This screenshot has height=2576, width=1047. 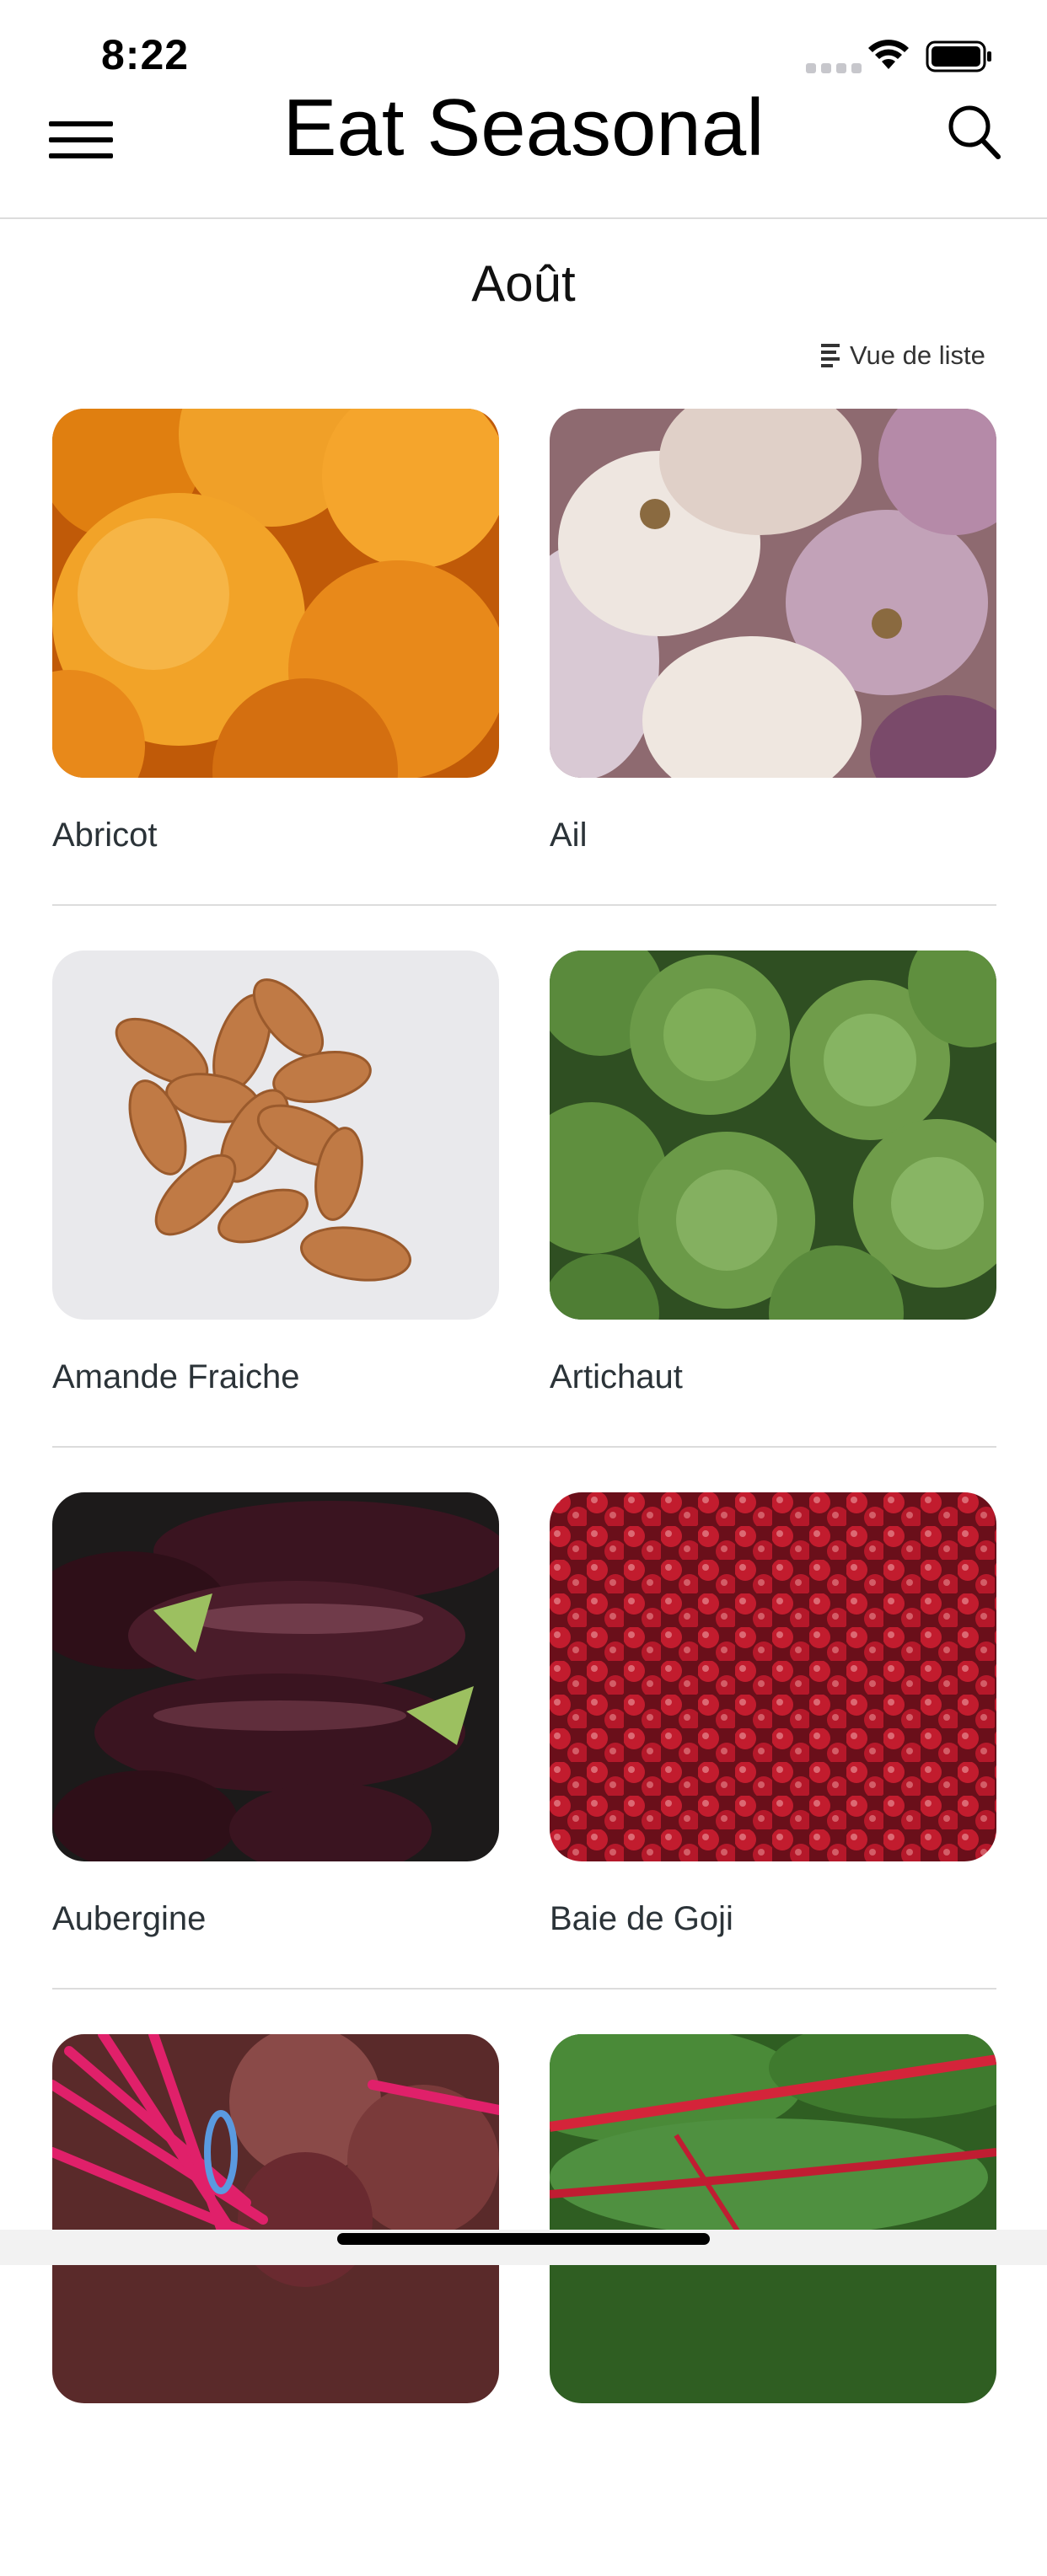 What do you see at coordinates (569, 835) in the screenshot?
I see `produce-name: Ail` at bounding box center [569, 835].